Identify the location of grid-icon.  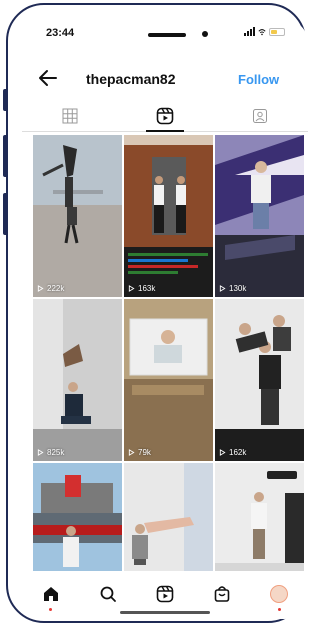
(70, 116).